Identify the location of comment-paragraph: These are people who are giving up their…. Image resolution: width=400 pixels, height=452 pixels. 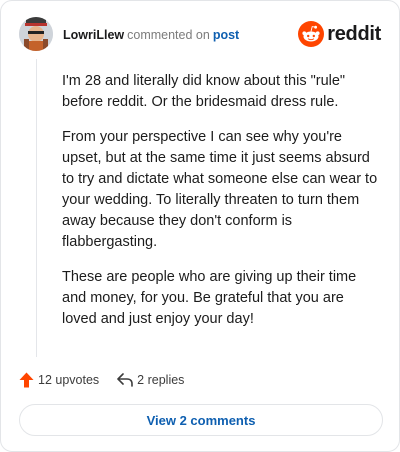
(209, 298).